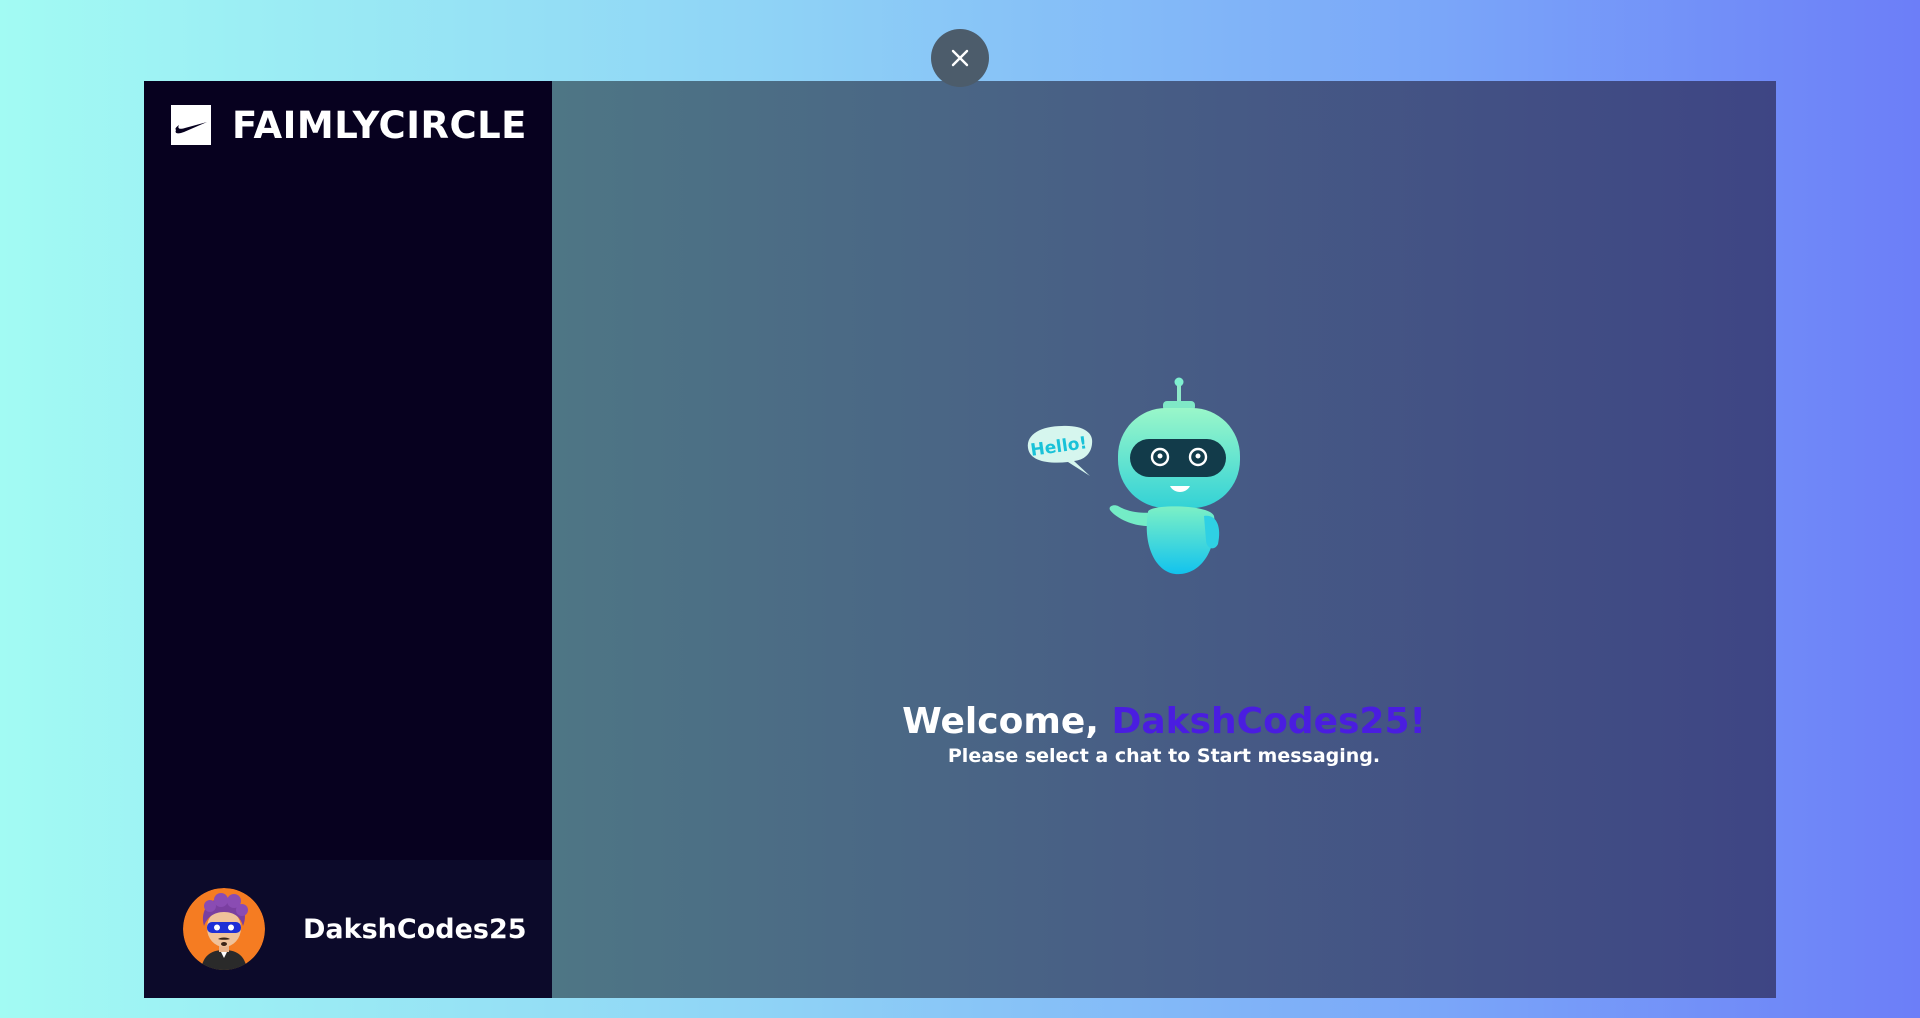 This screenshot has height=1018, width=1920. Describe the element at coordinates (379, 125) in the screenshot. I see `brand-name: FAIMLYCIRCLE` at that location.